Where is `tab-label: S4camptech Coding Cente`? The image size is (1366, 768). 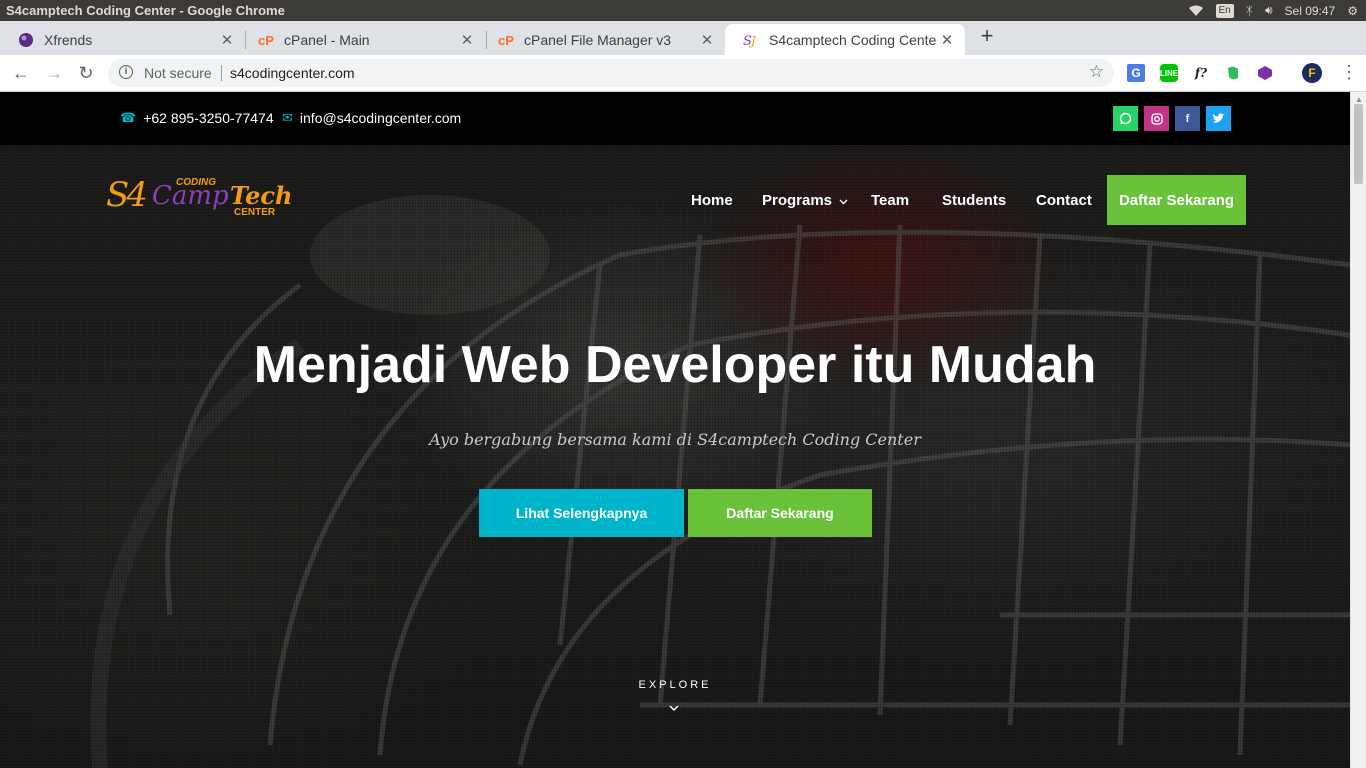
tab-label: S4camptech Coding Cente is located at coordinates (853, 39).